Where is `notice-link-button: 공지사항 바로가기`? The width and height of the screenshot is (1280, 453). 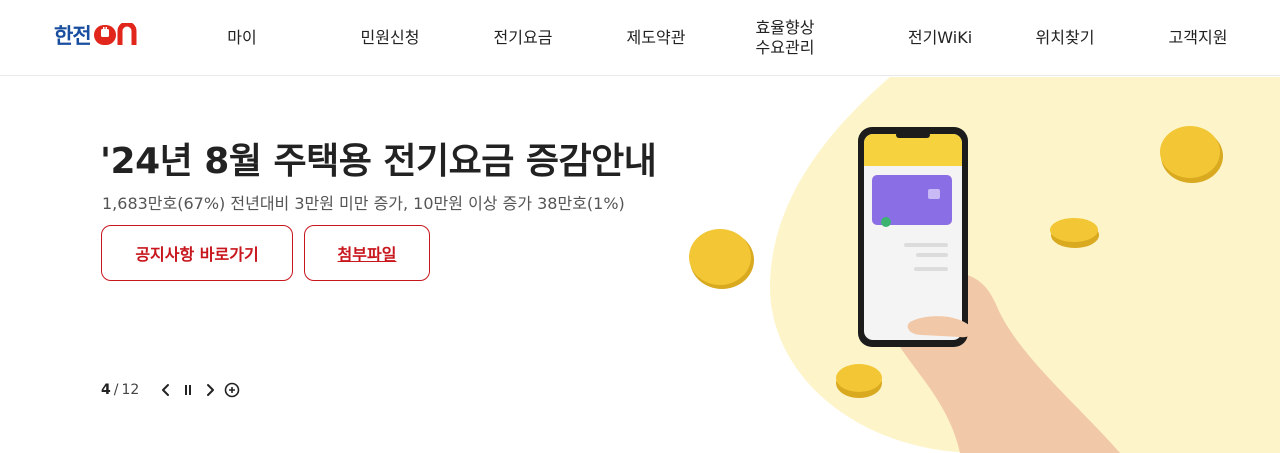 notice-link-button: 공지사항 바로가기 is located at coordinates (197, 253).